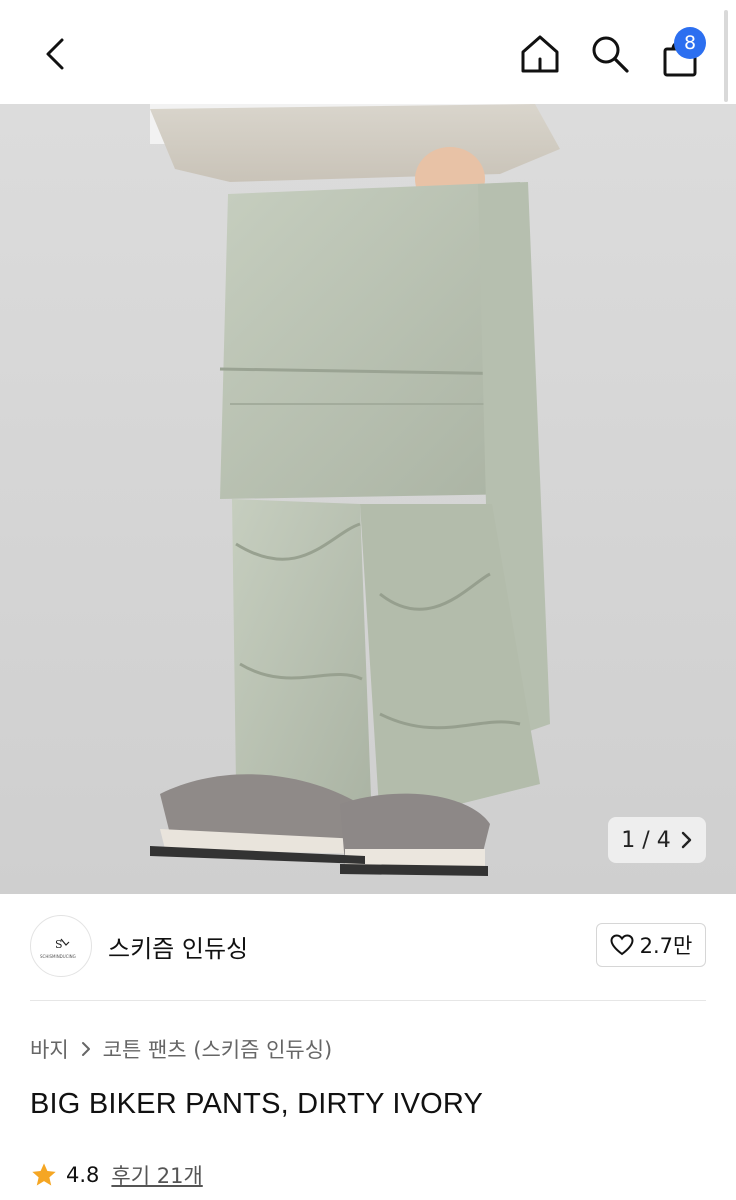  Describe the element at coordinates (58, 948) in the screenshot. I see `brand-logo-icon: S SCHISMINDUCING` at that location.